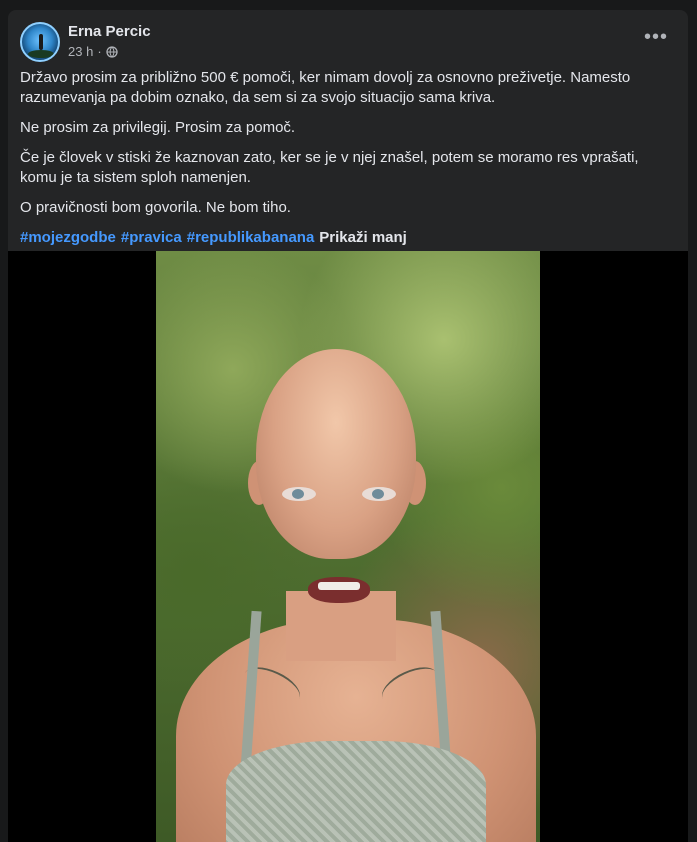 The width and height of the screenshot is (697, 842). What do you see at coordinates (109, 32) in the screenshot?
I see `author-name: Erna Percic` at bounding box center [109, 32].